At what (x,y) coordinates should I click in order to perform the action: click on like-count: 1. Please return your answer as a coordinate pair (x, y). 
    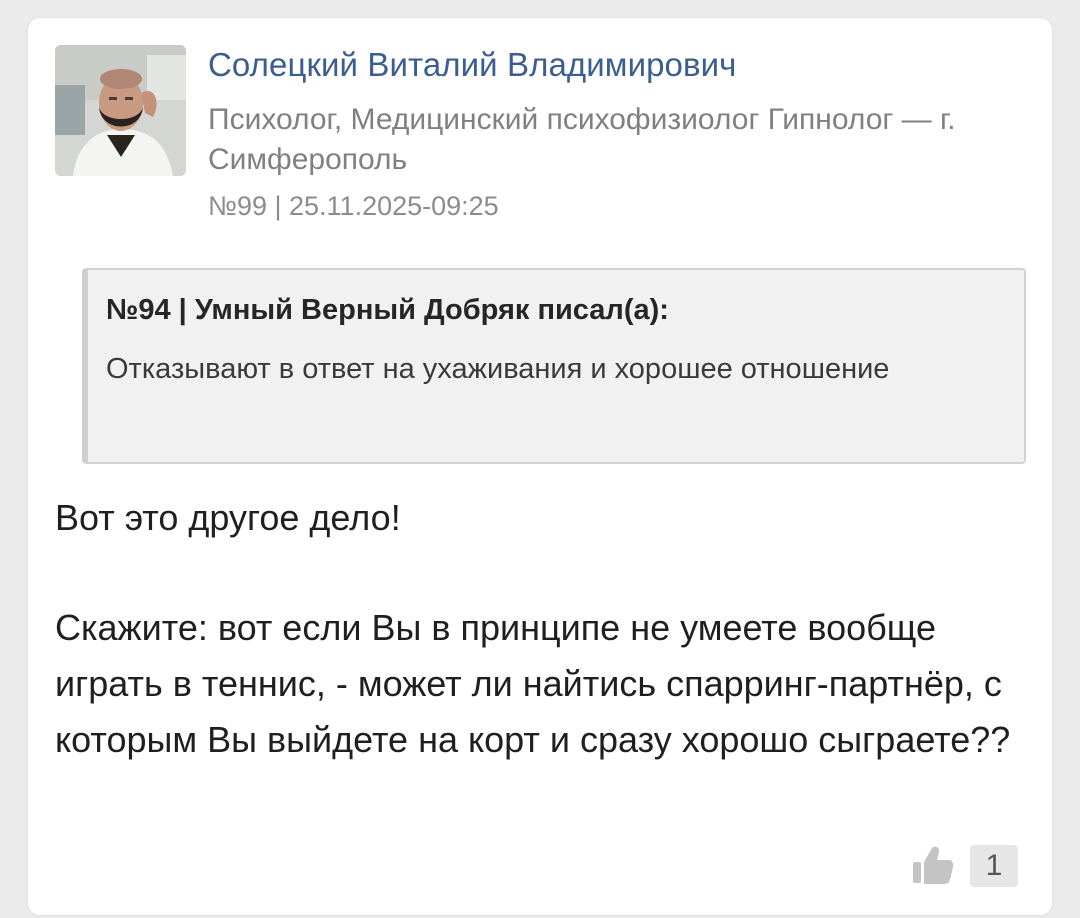
    Looking at the image, I should click on (994, 866).